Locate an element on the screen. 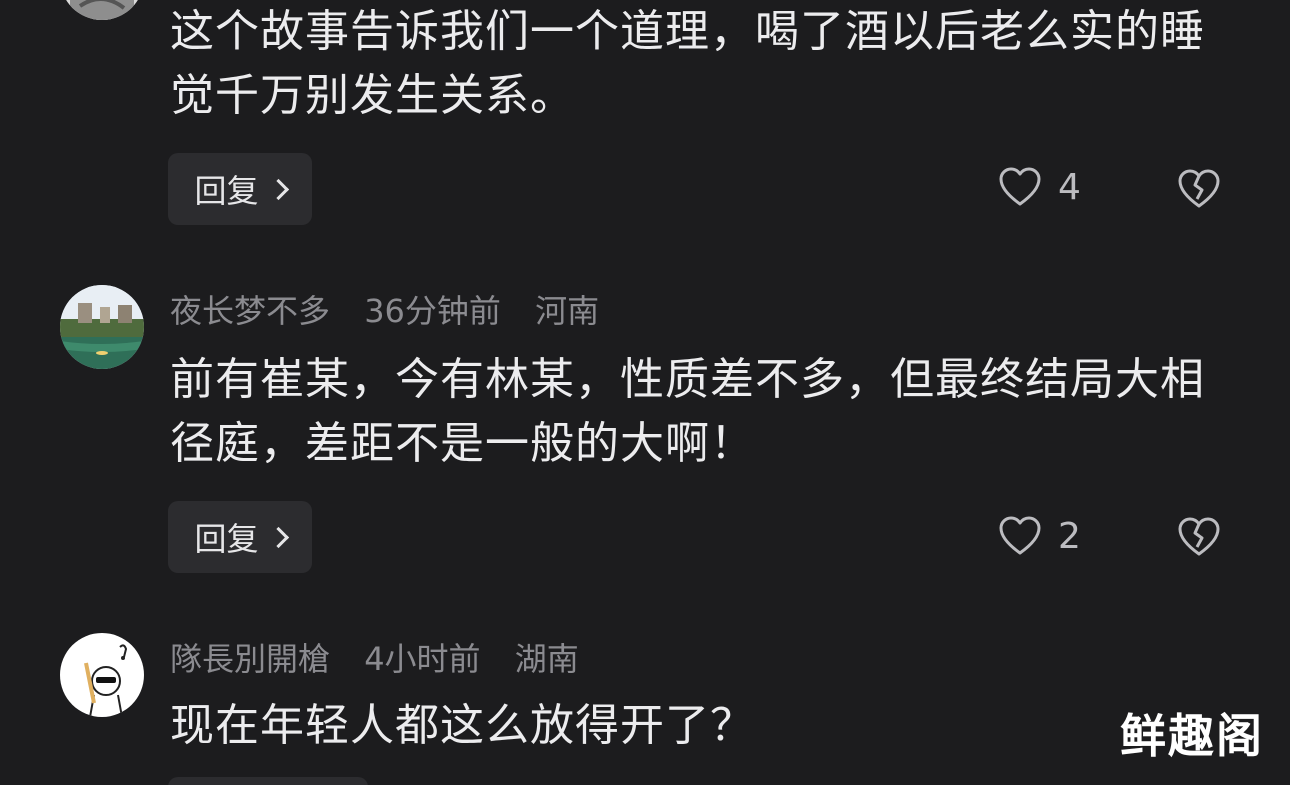  comment-text: 现在年轻人都这么放得开了？ is located at coordinates (462, 725).